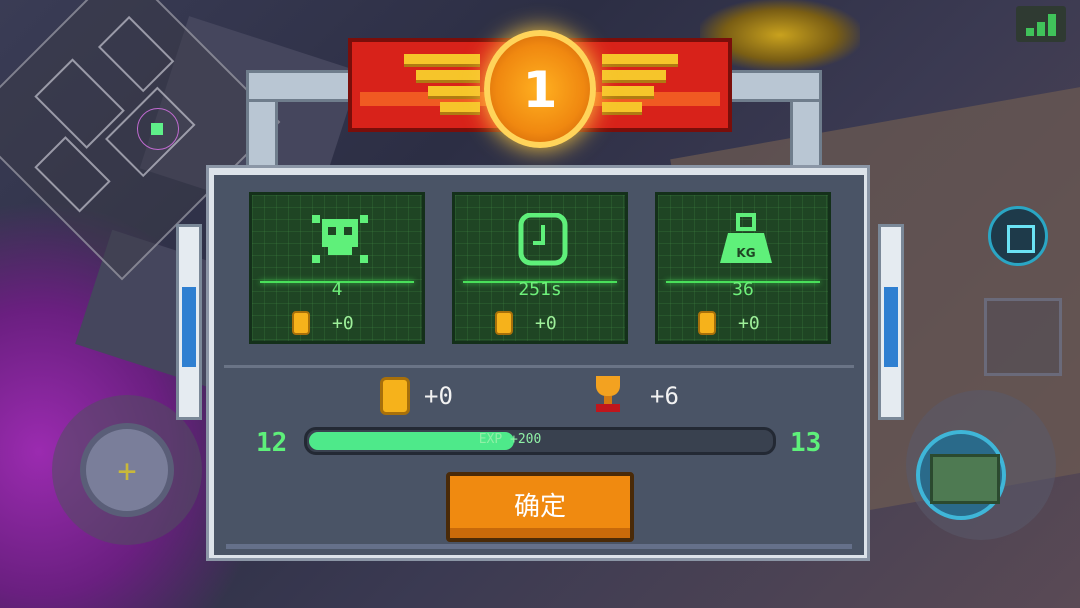  I want to click on signal-strength-icon, so click(1041, 24).